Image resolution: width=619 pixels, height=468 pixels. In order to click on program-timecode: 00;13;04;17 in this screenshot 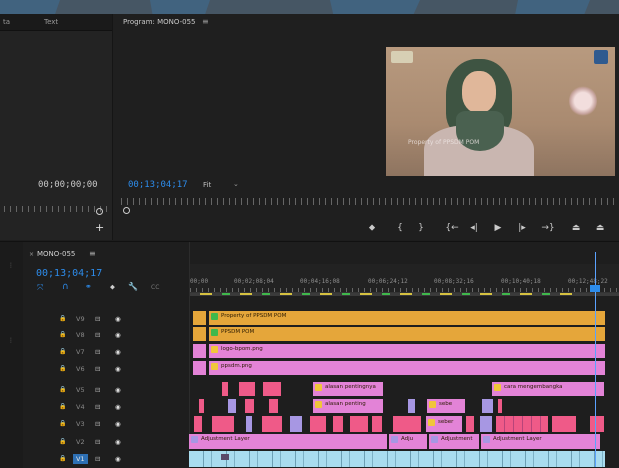, I will do `click(158, 185)`.